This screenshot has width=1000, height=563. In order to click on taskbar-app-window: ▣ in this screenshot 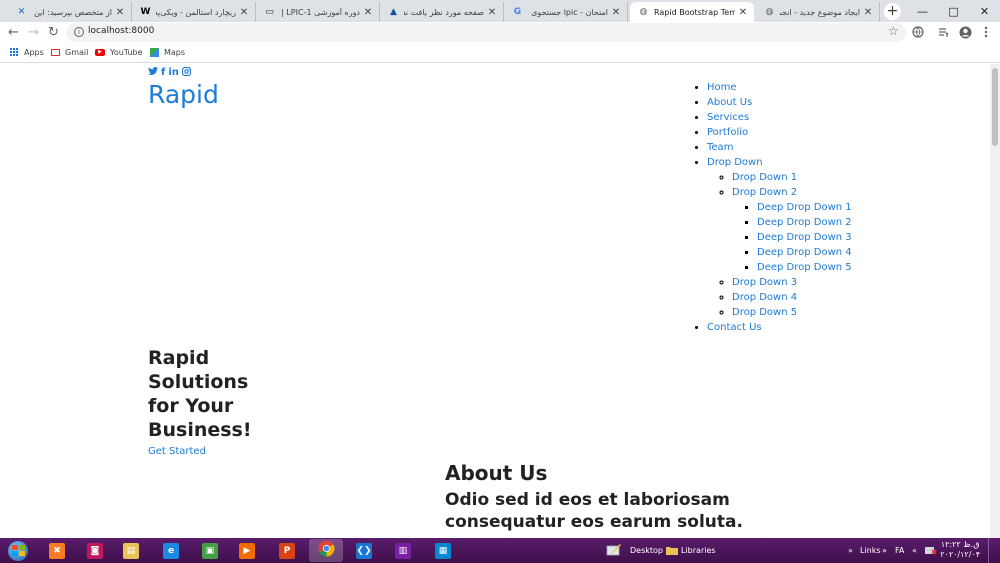, I will do `click(210, 550)`.